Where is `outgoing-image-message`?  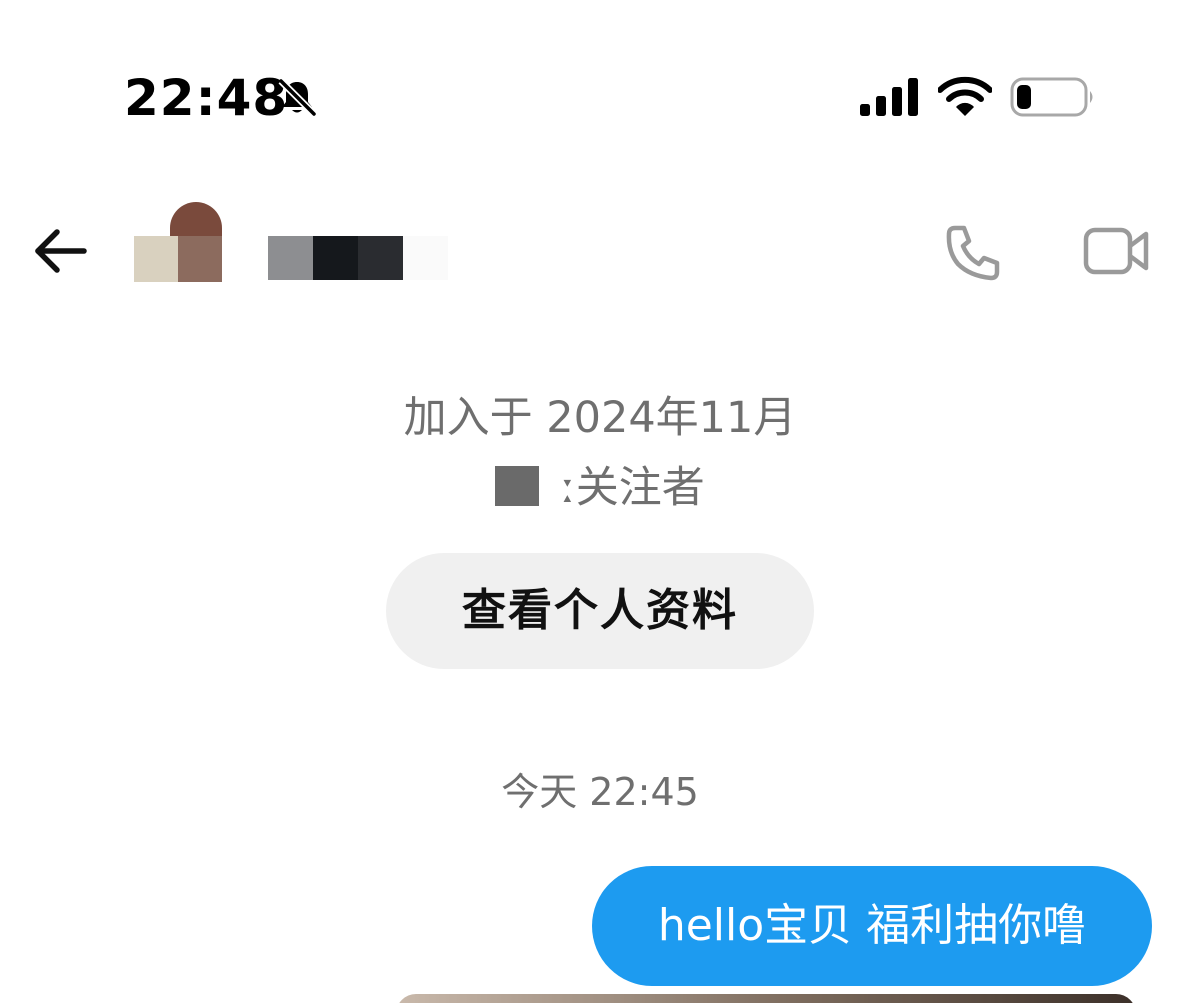 outgoing-image-message is located at coordinates (766, 998).